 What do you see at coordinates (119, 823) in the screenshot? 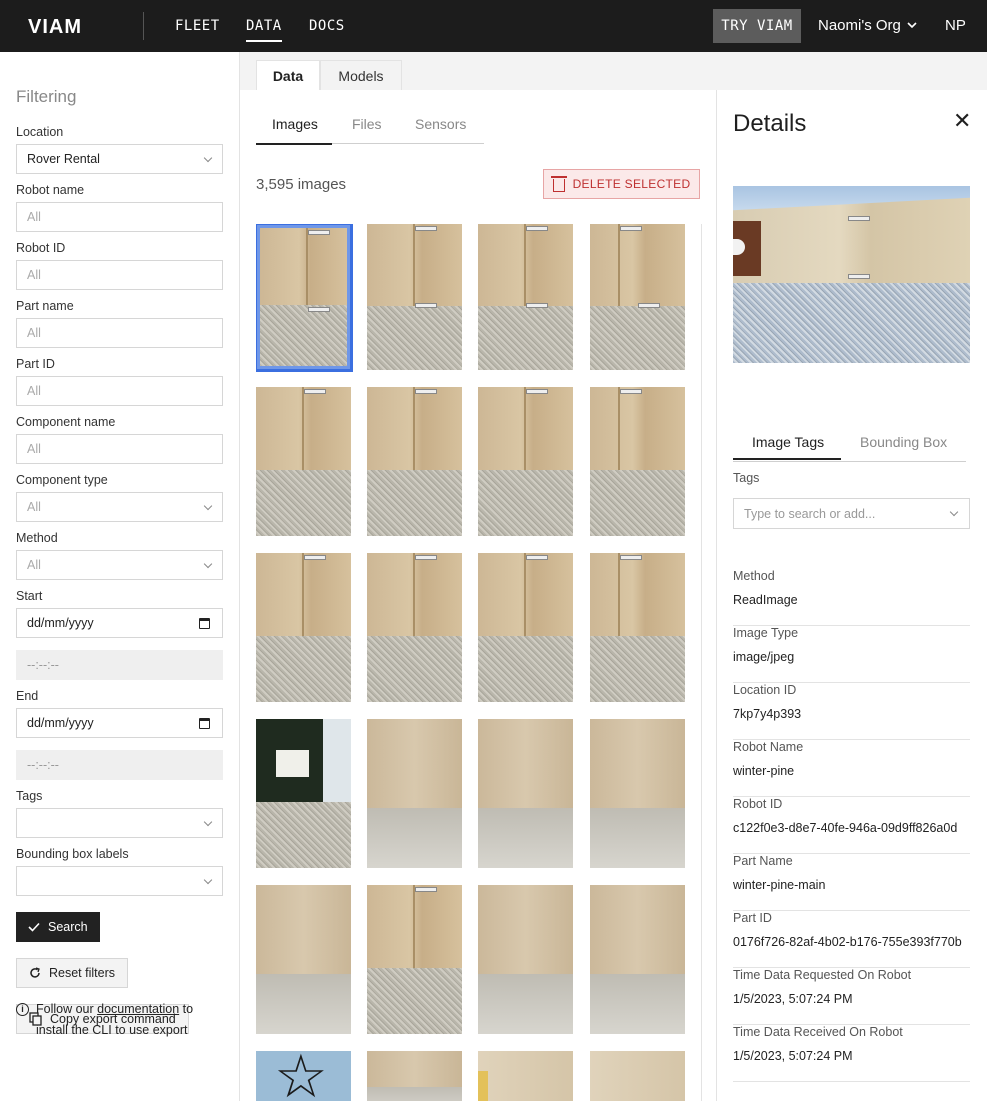
I see `tags-select` at bounding box center [119, 823].